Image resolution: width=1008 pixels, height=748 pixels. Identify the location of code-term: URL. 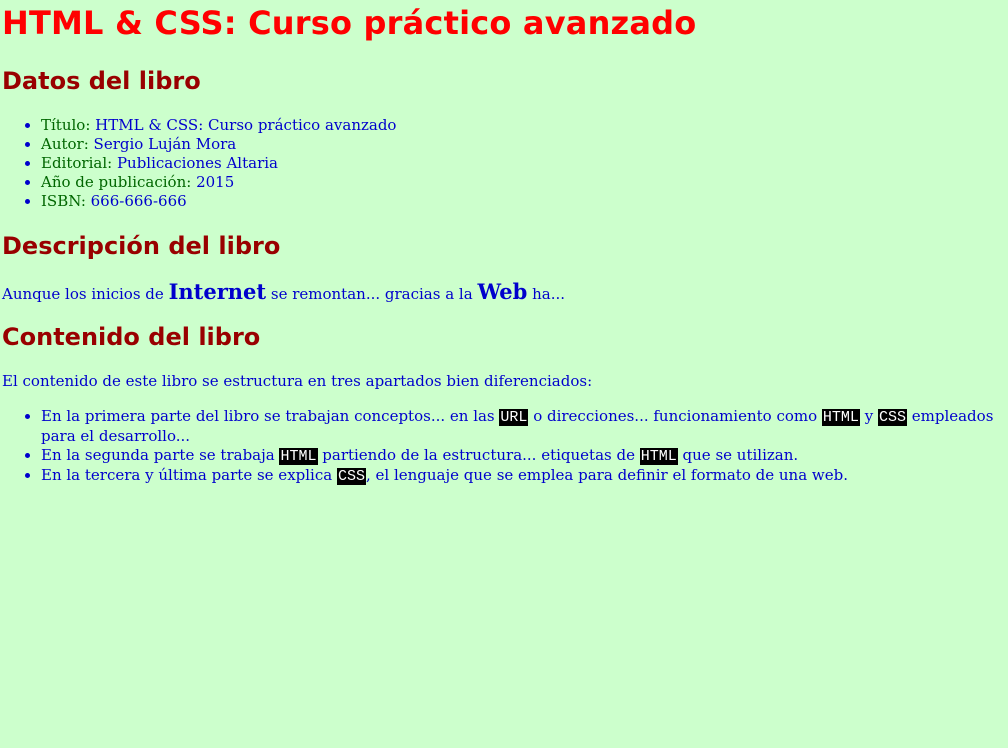
(514, 417).